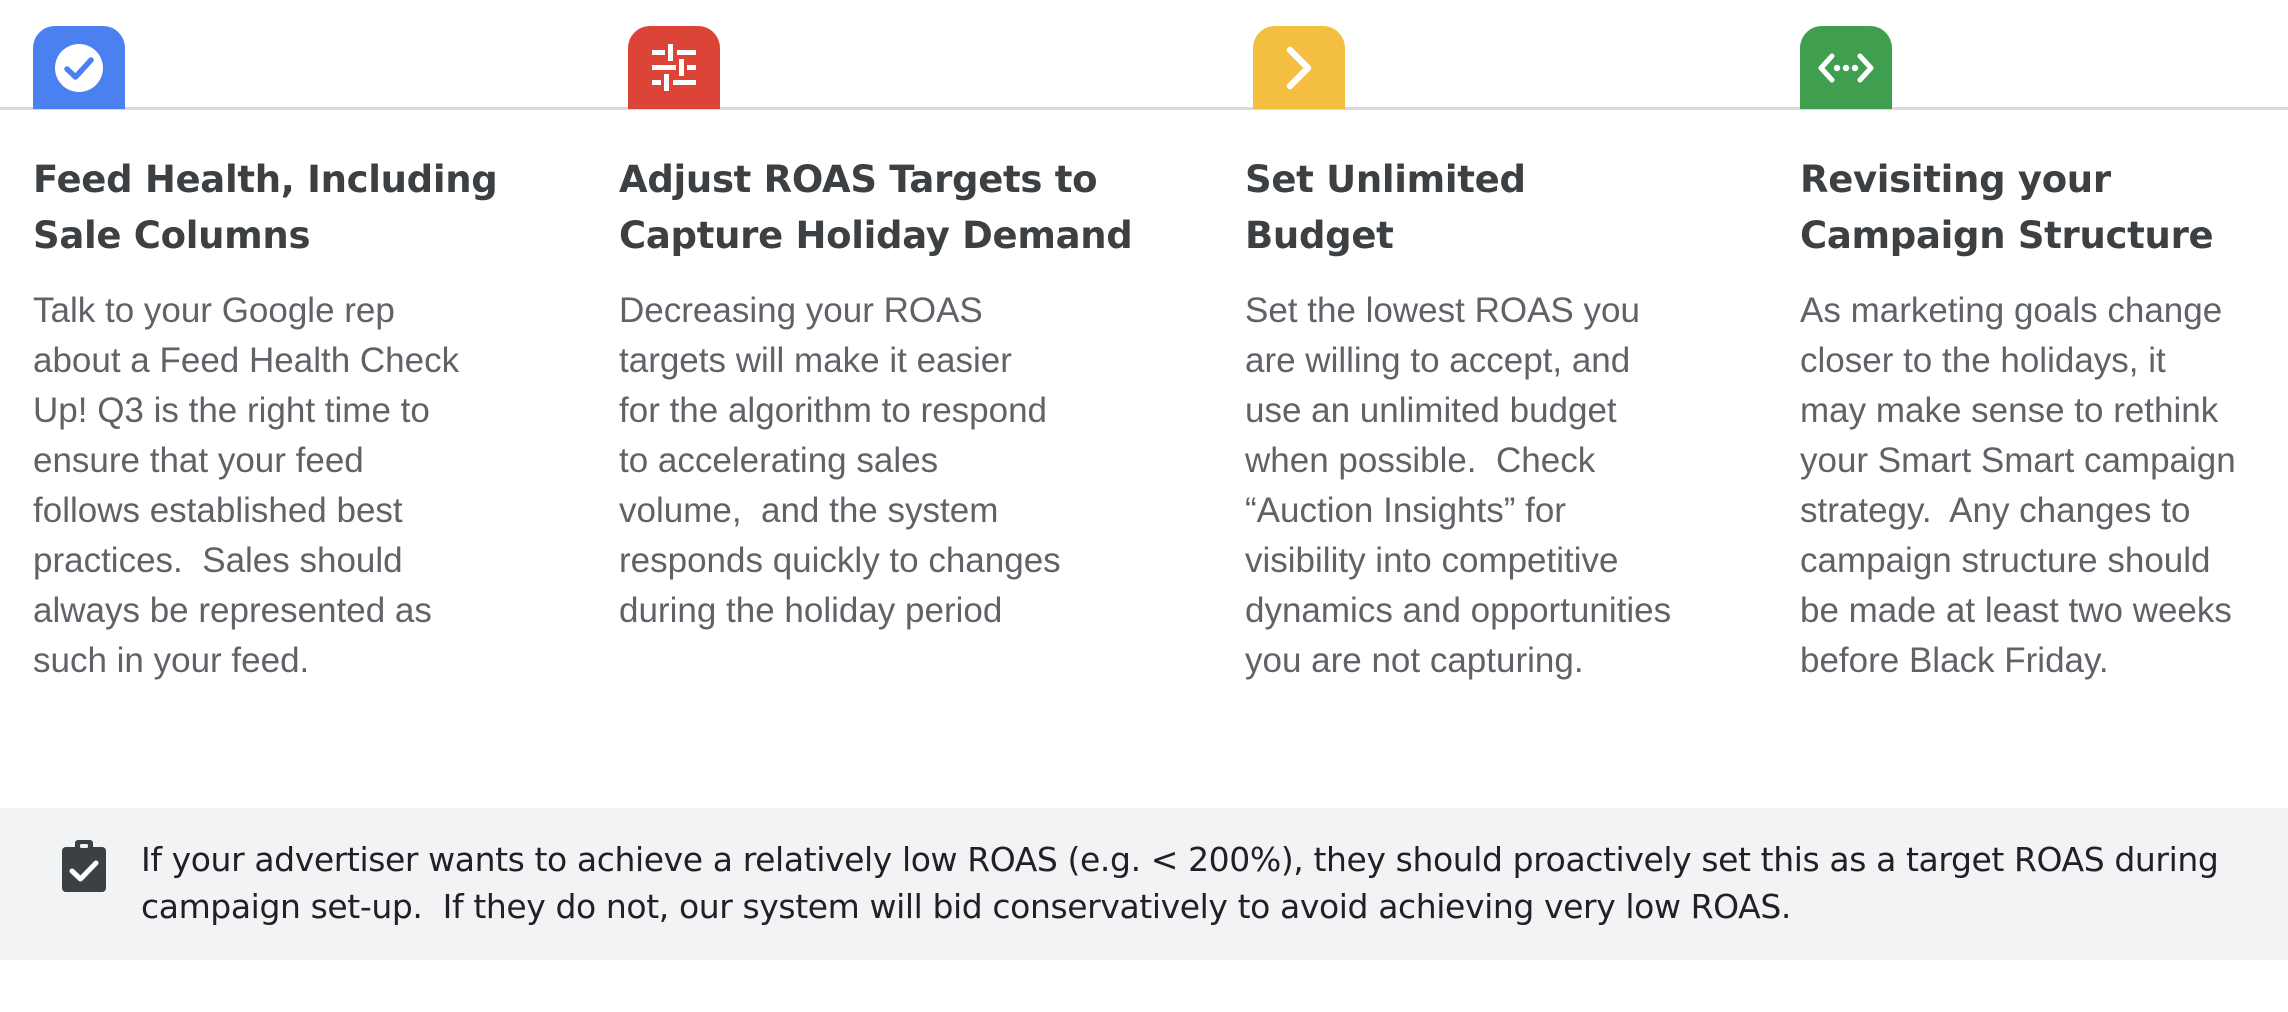 The width and height of the screenshot is (2288, 1012). What do you see at coordinates (2009, 410) in the screenshot?
I see `tip-body-line: may make sense to rethink` at bounding box center [2009, 410].